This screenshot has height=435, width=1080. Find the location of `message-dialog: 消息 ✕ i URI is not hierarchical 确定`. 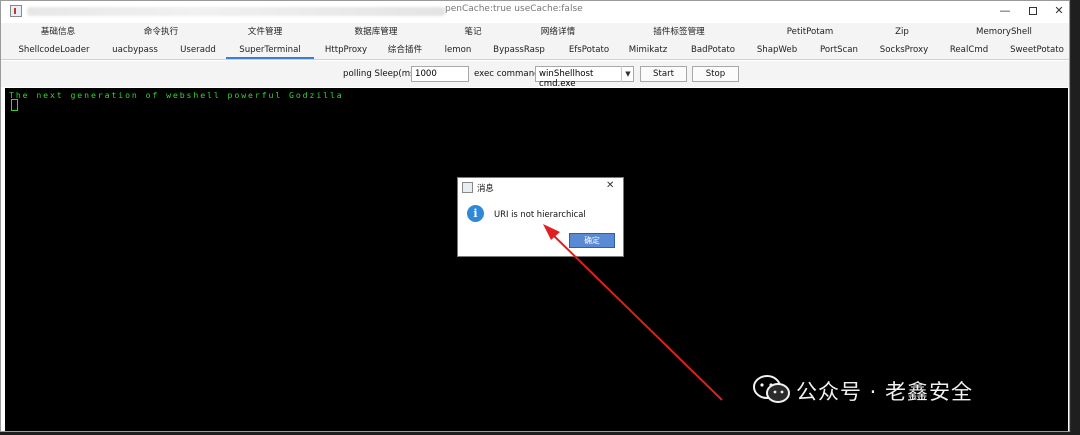

message-dialog: 消息 ✕ i URI is not hierarchical 确定 is located at coordinates (540, 217).